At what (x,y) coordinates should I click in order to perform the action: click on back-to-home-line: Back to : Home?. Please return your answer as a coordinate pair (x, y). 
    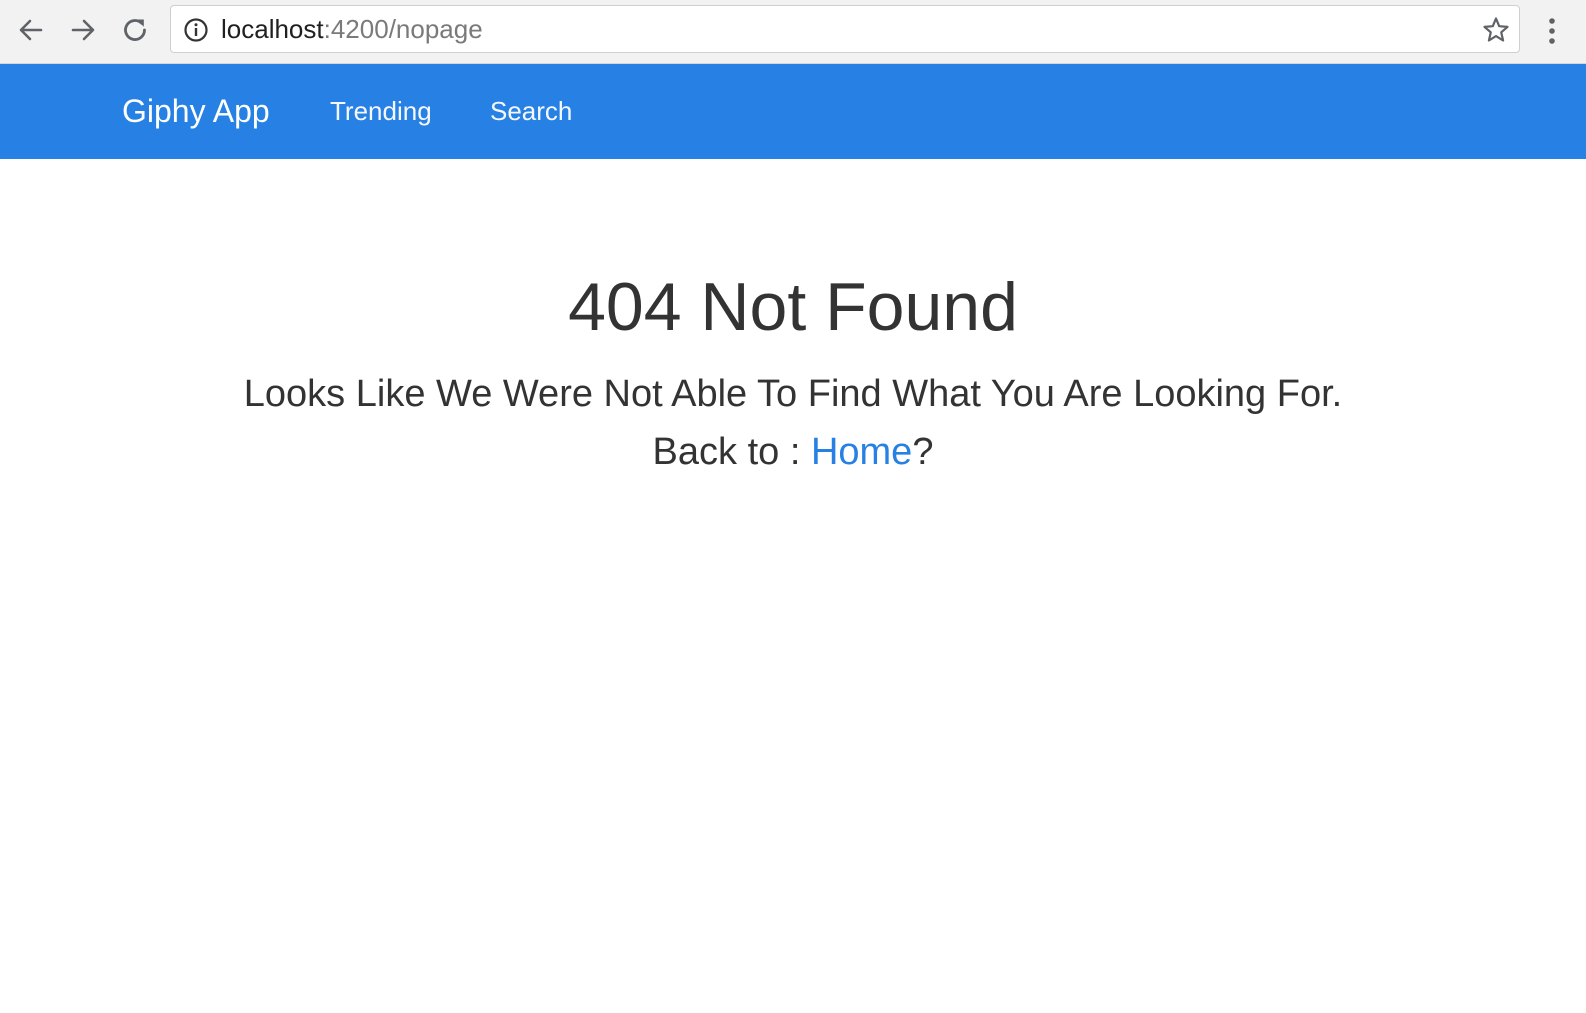
    Looking at the image, I should click on (793, 452).